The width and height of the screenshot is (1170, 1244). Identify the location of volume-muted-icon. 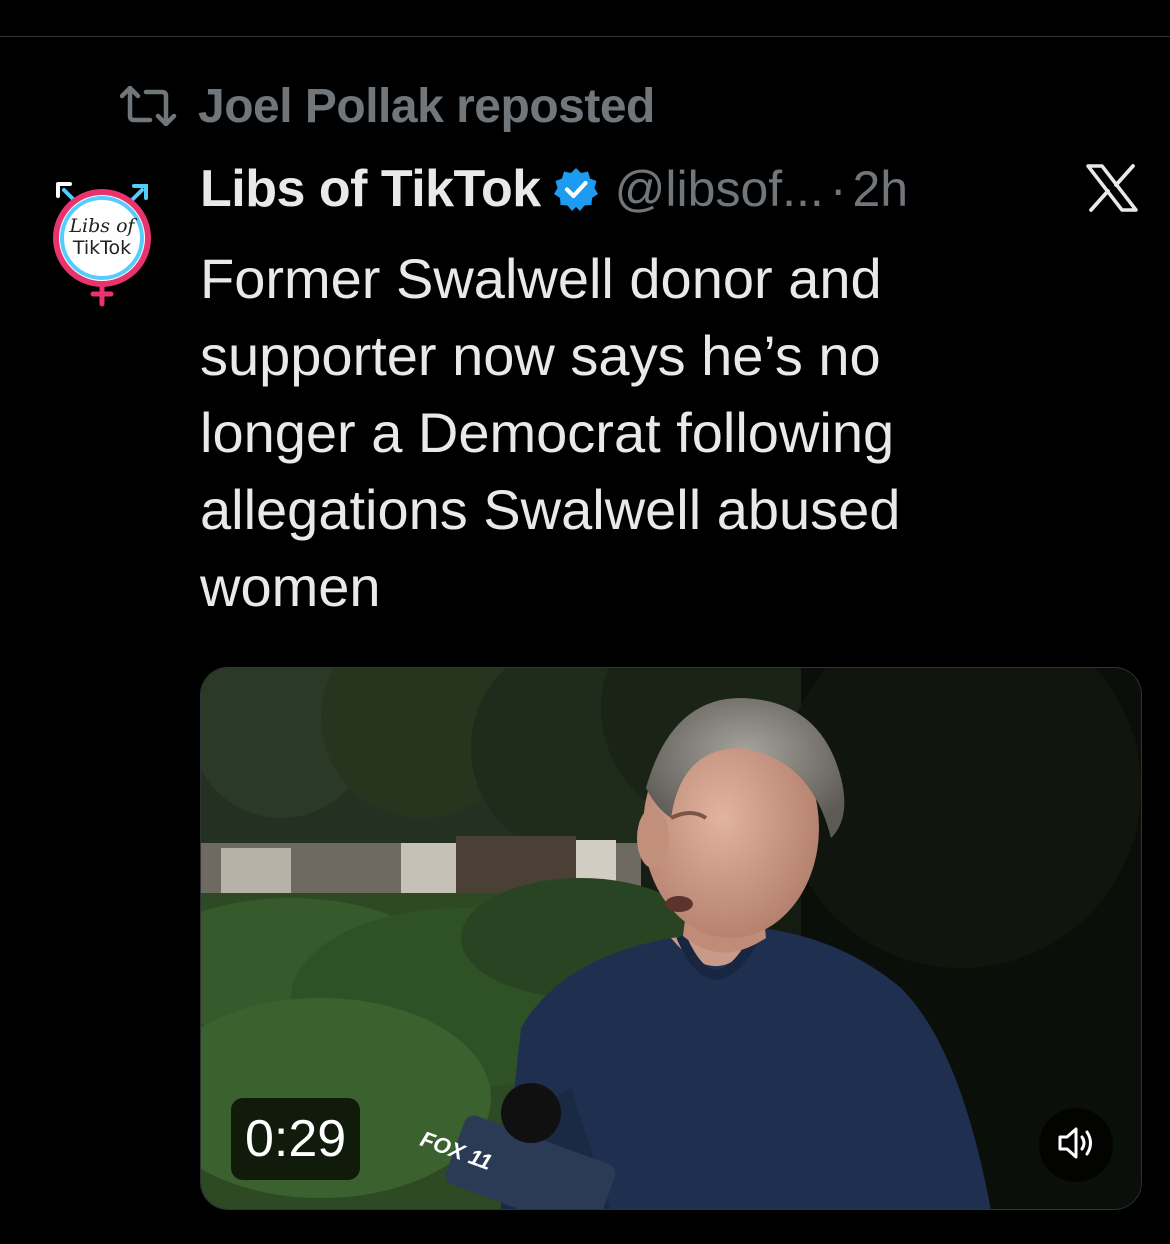
(1076, 1145).